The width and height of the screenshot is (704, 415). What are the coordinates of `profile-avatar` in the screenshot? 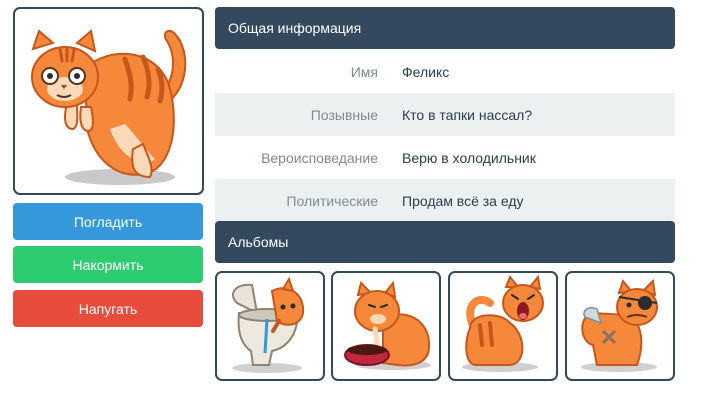 It's located at (108, 101).